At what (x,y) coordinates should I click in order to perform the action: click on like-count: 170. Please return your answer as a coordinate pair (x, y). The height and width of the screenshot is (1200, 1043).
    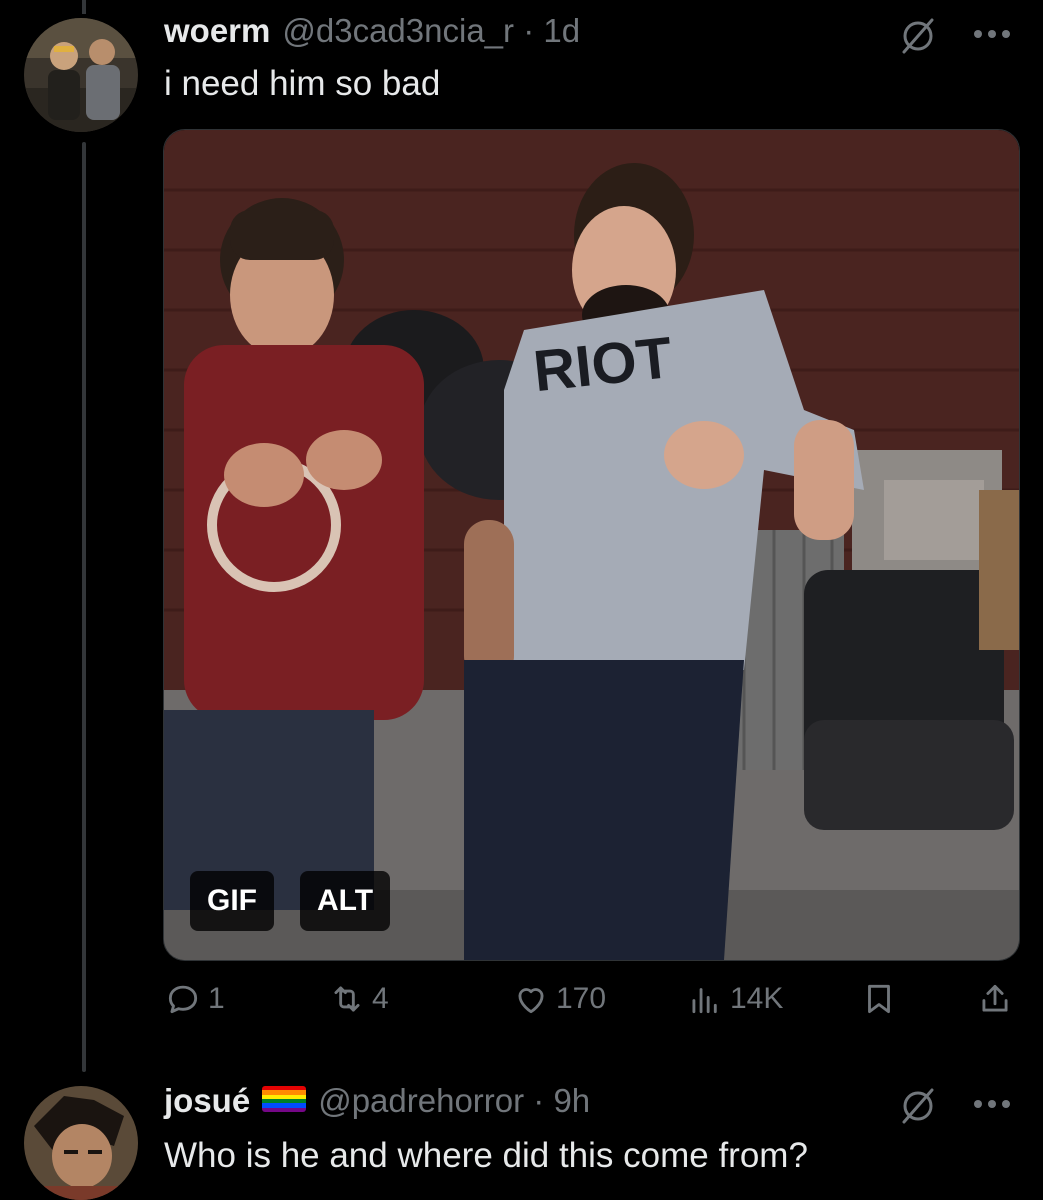
    Looking at the image, I should click on (581, 998).